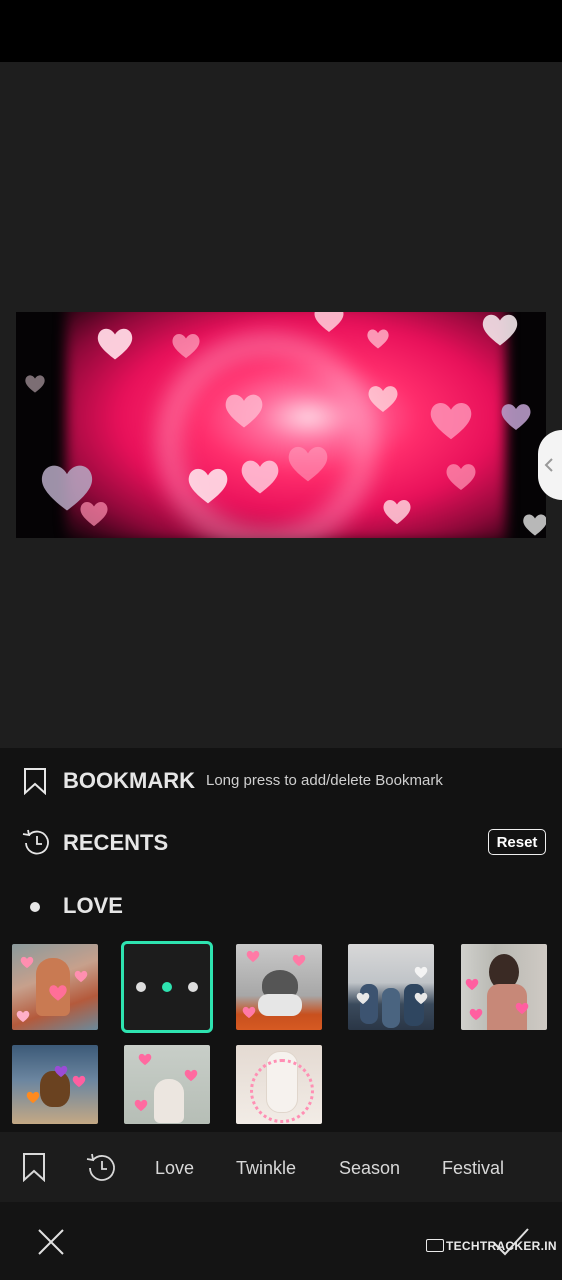  What do you see at coordinates (35, 781) in the screenshot?
I see `bookmark-icon` at bounding box center [35, 781].